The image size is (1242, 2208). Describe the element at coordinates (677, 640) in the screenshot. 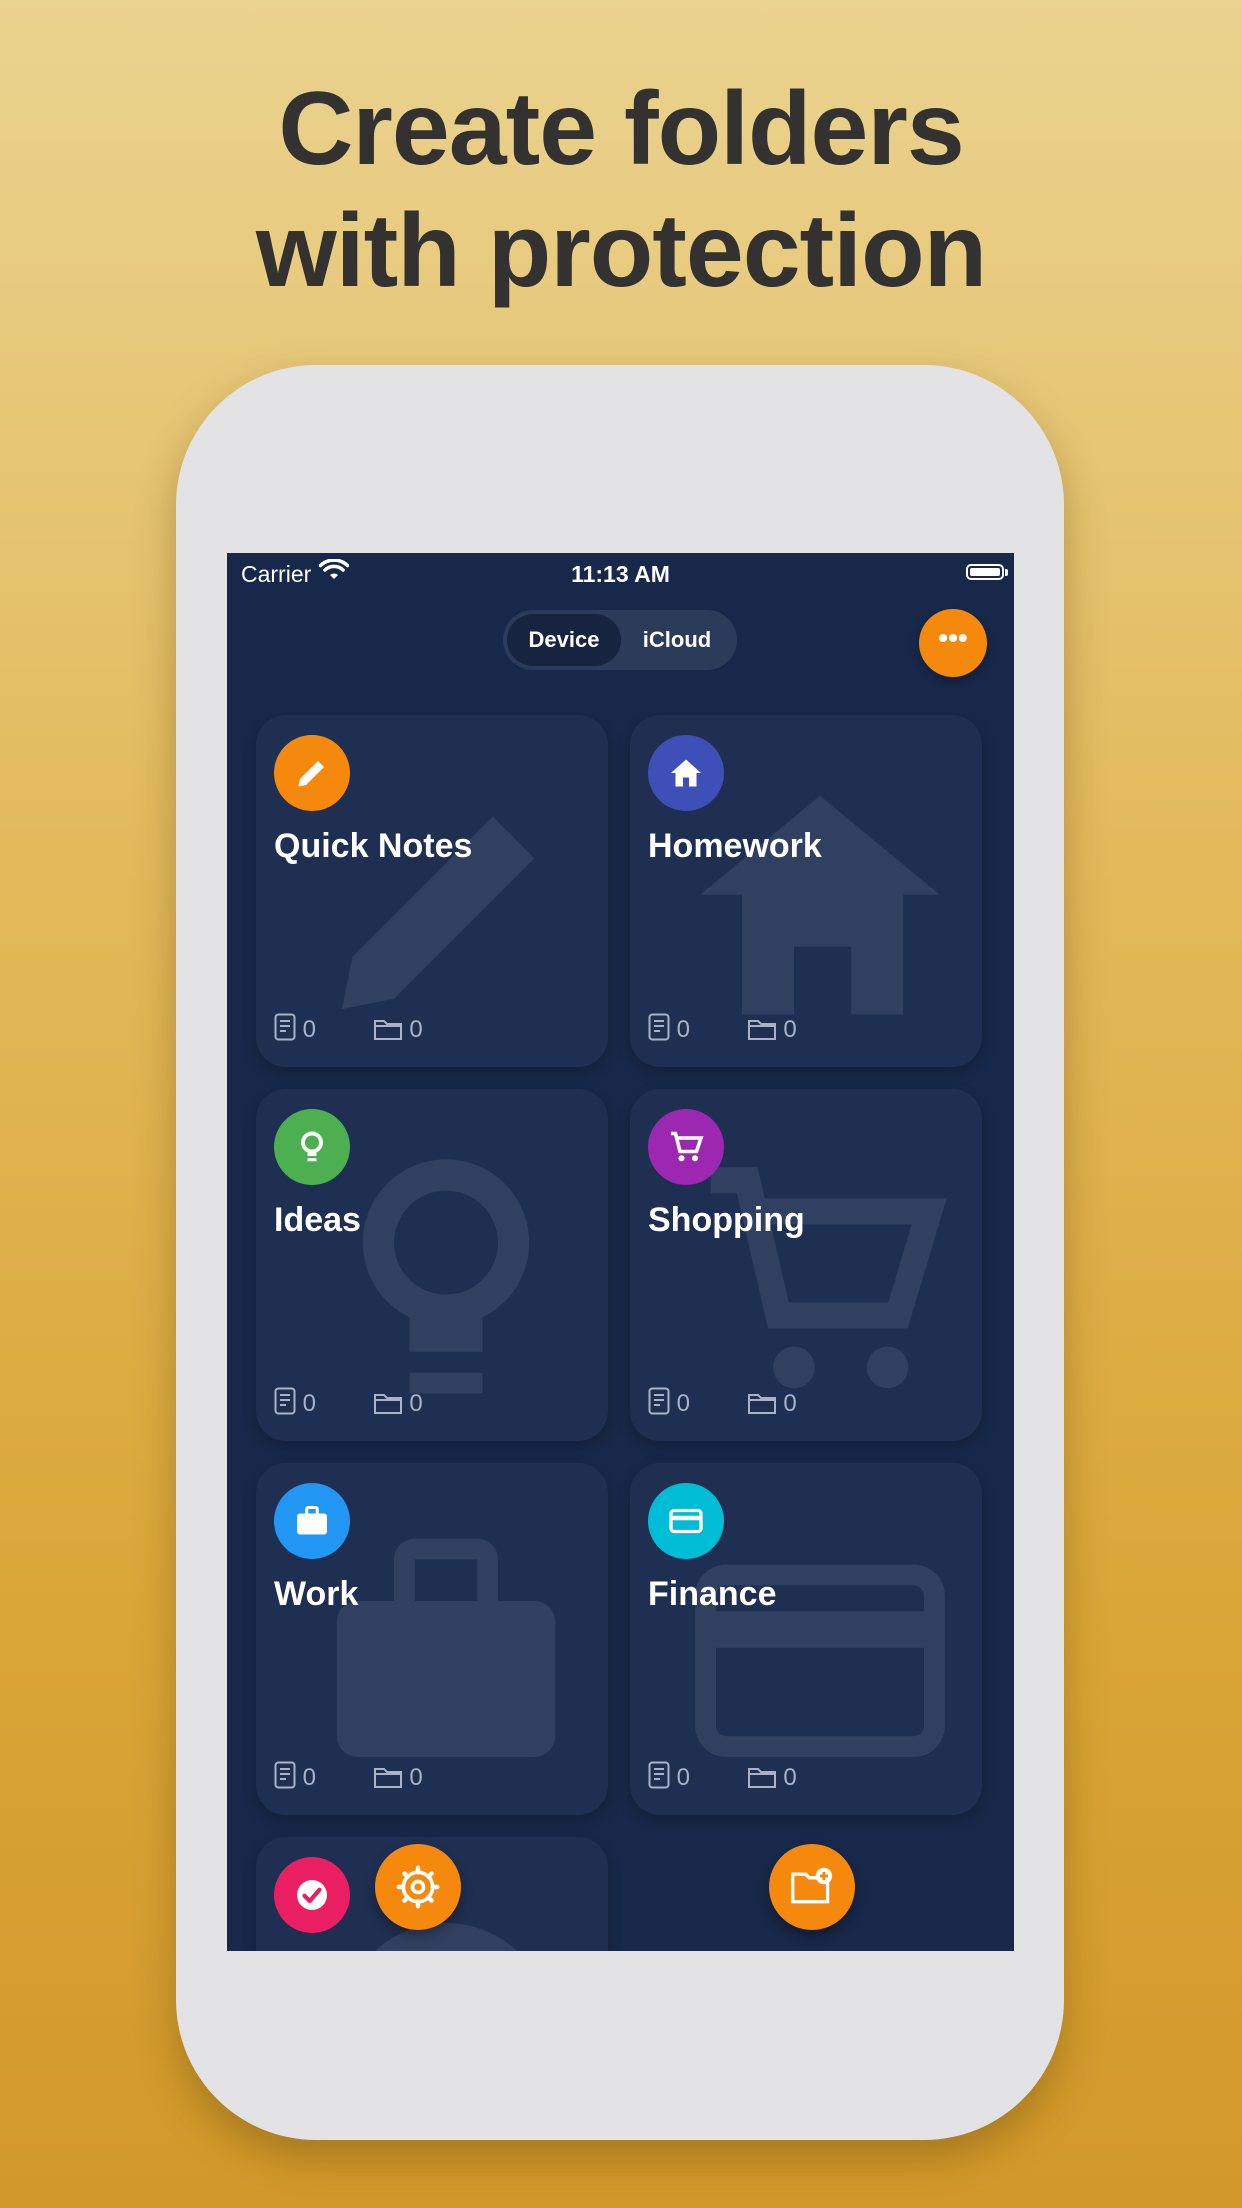

I see `segment-icloud: iCloud` at that location.